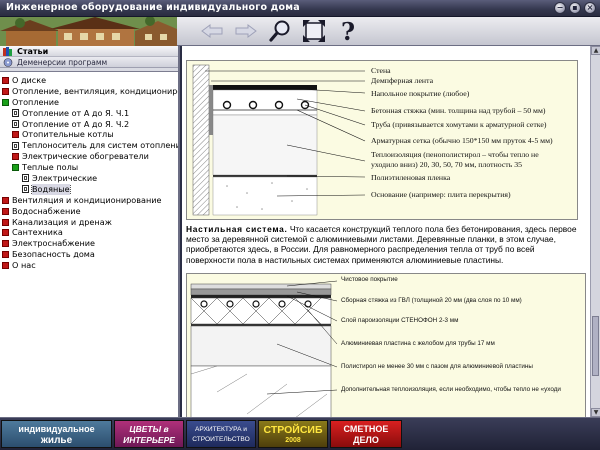  Describe the element at coordinates (366, 440) in the screenshot. I see `banner-line: ДЕЛО` at that location.